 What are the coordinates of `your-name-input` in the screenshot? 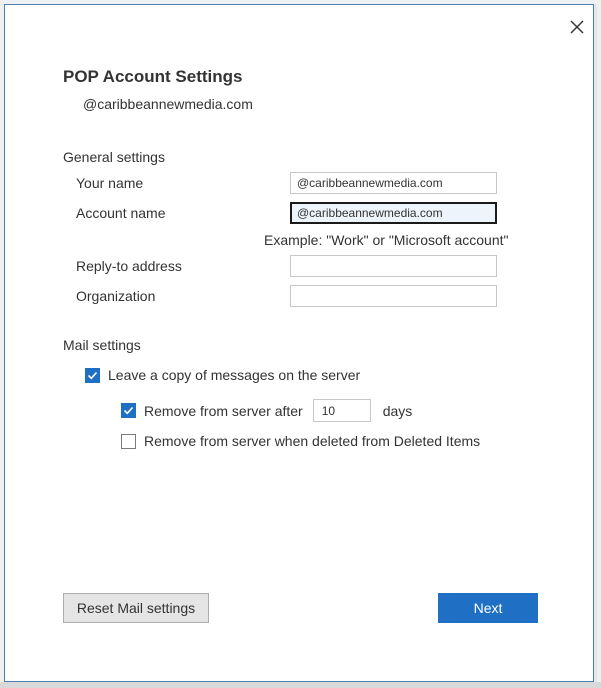 It's located at (393, 183).